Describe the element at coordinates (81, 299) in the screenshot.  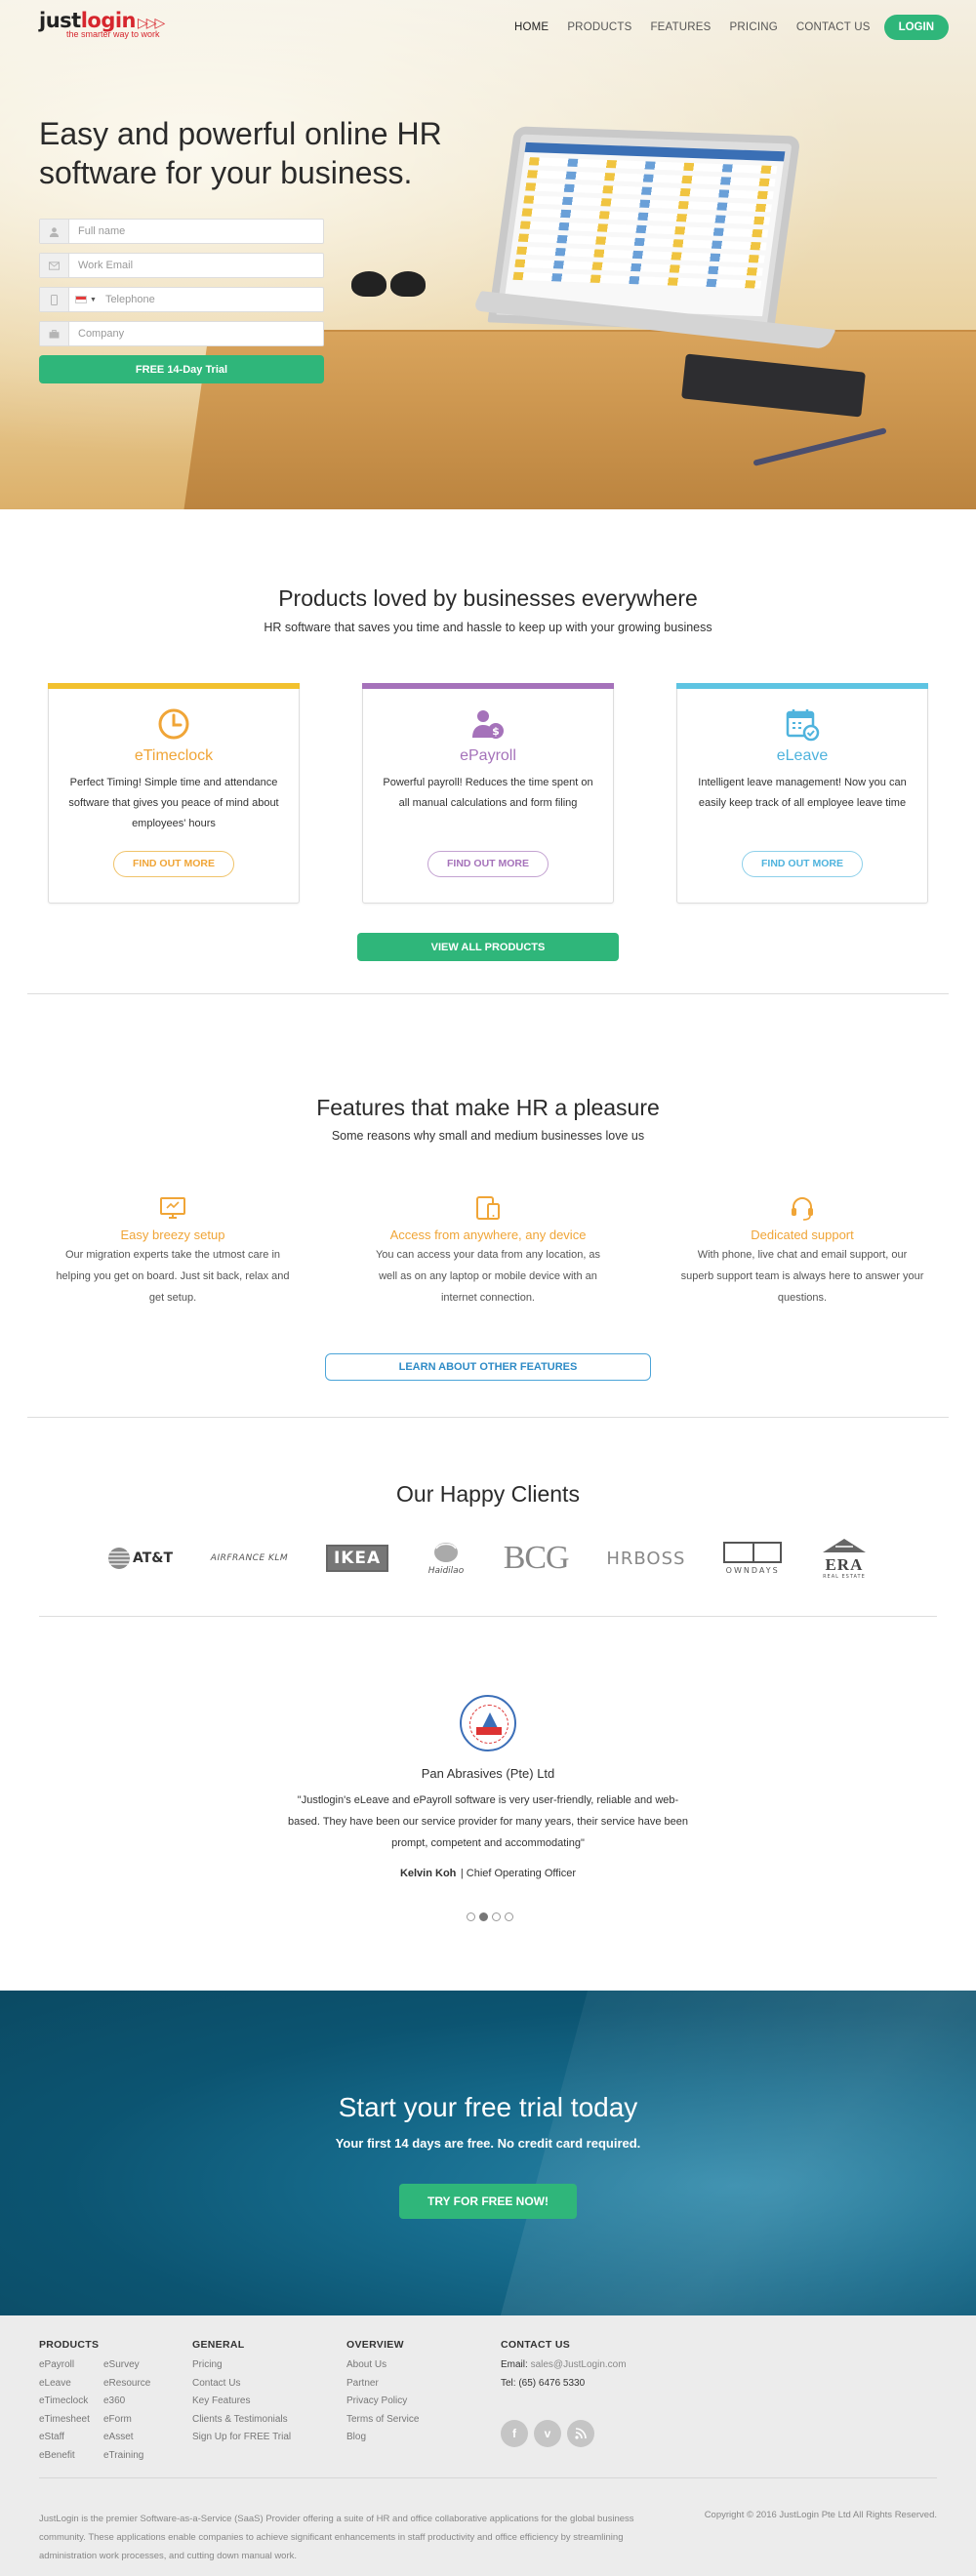
I see `singapore-flag-icon` at that location.